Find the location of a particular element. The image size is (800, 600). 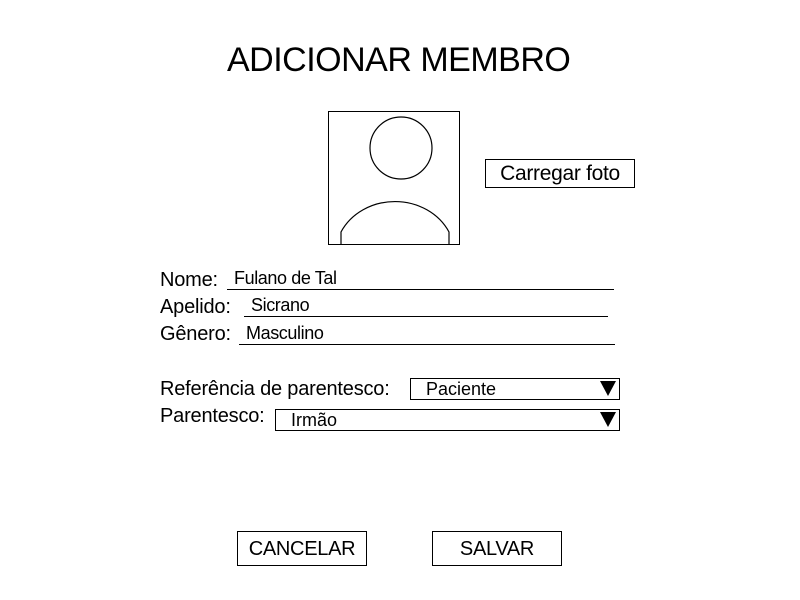

gender-label: Gênero: is located at coordinates (195, 334).